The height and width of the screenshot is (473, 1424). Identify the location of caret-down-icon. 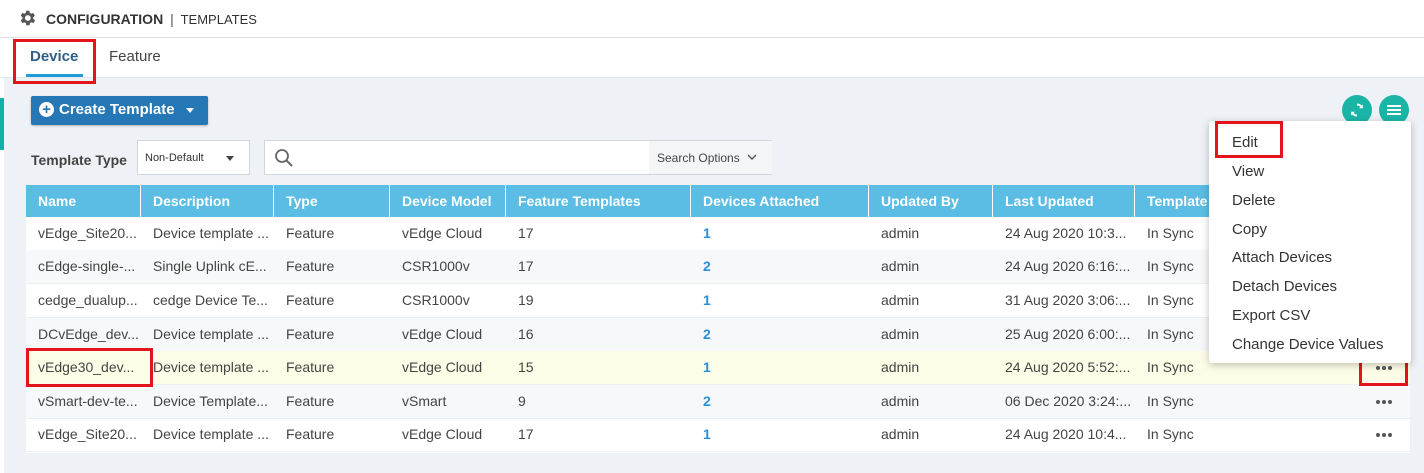
(190, 110).